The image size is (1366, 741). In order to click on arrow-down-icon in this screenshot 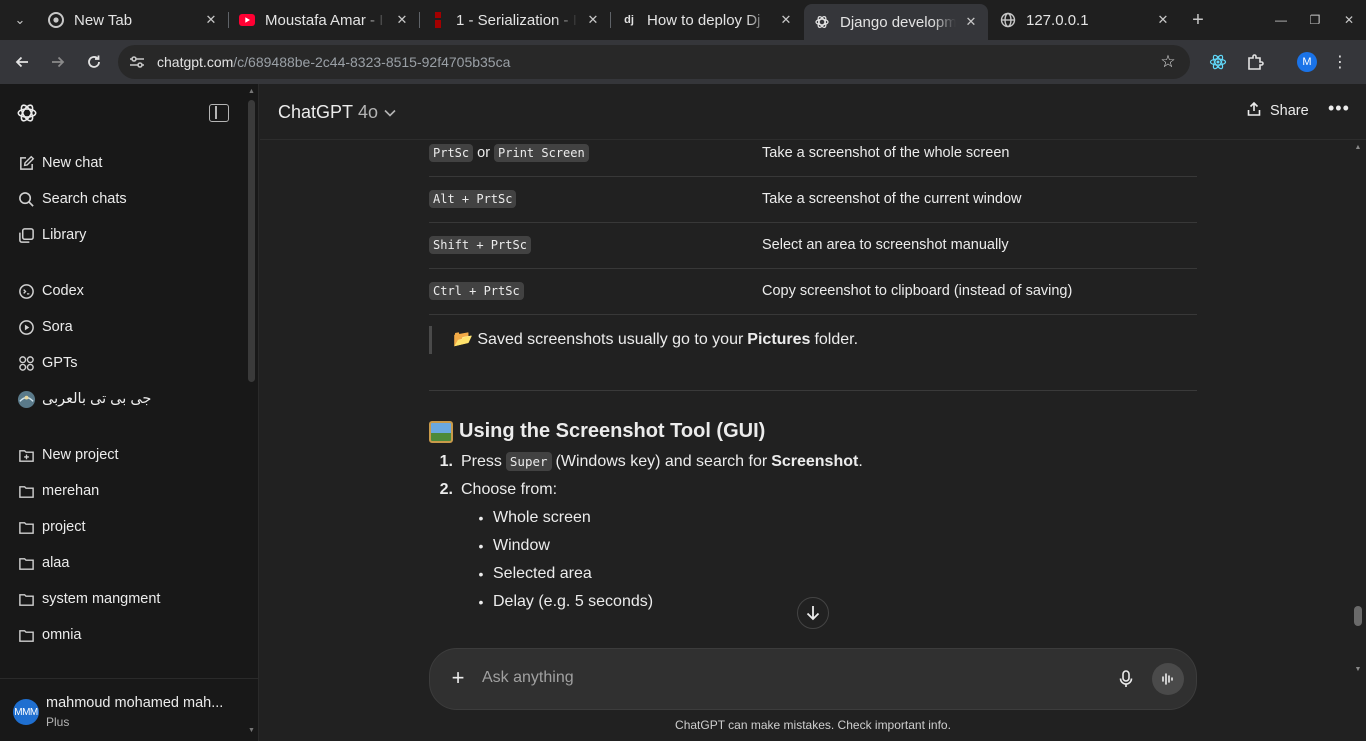, I will do `click(813, 613)`.